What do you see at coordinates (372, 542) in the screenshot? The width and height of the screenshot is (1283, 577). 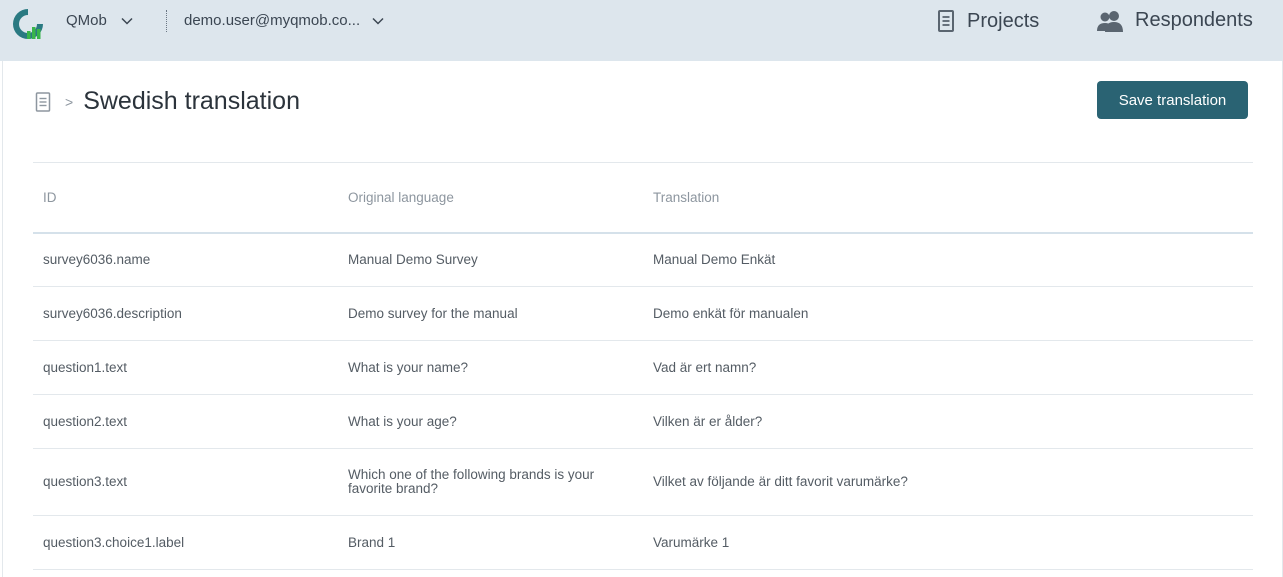 I see `cell-original: Brand 1` at bounding box center [372, 542].